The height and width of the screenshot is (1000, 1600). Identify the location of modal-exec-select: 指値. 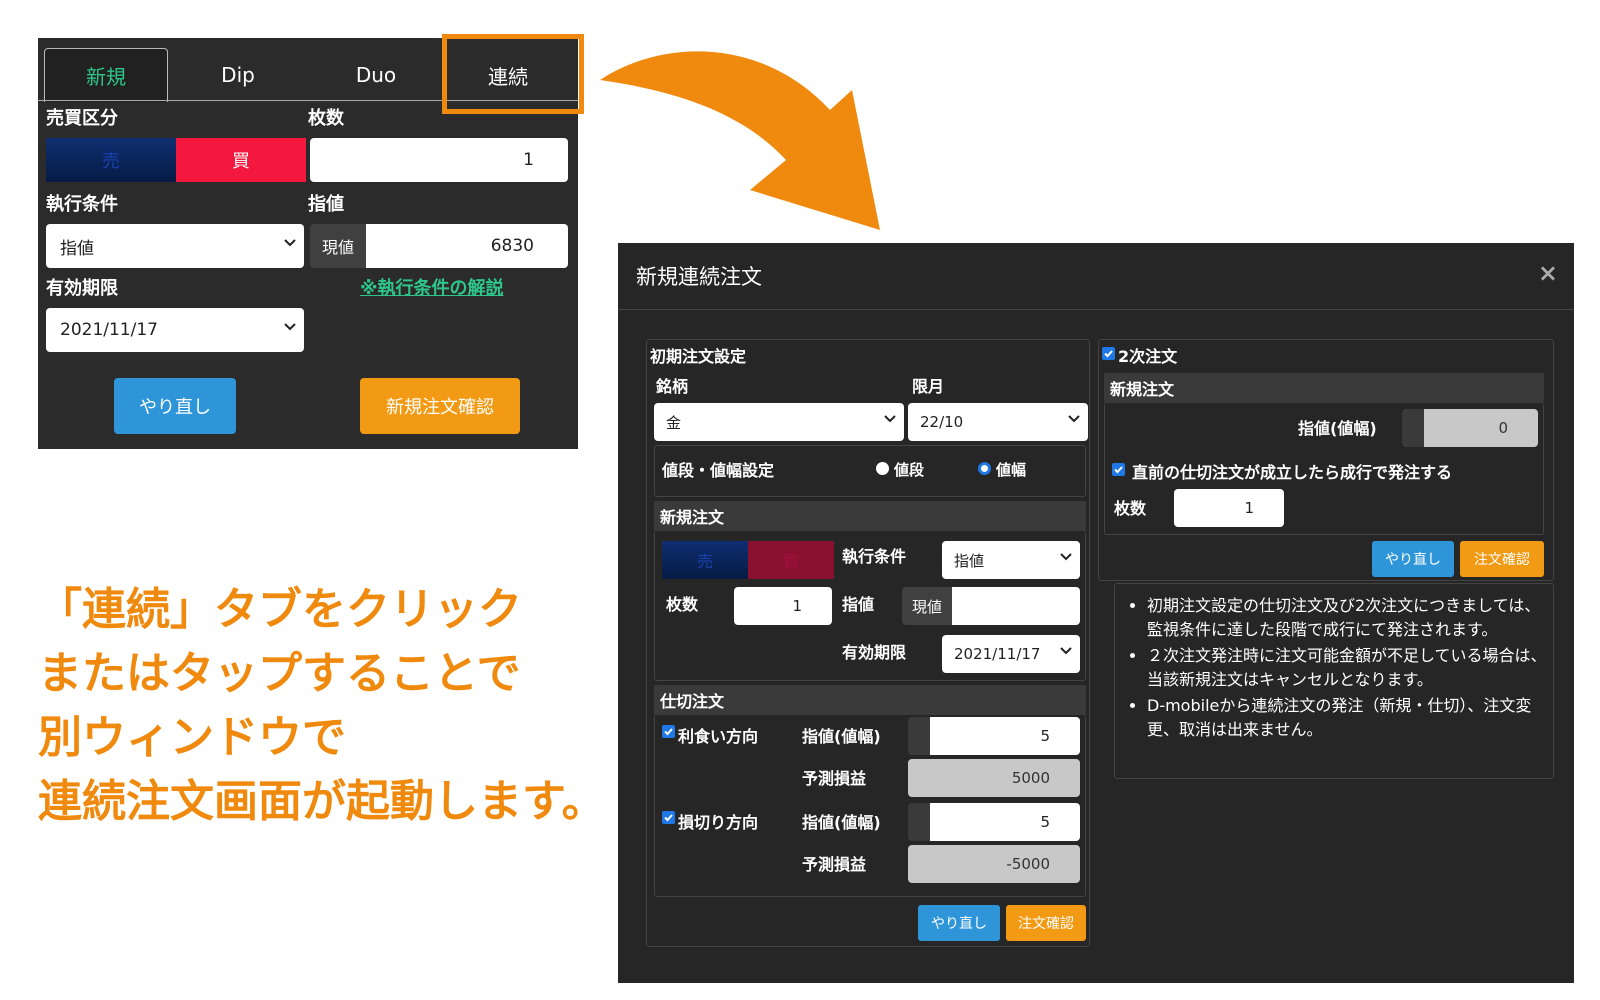
(1011, 560).